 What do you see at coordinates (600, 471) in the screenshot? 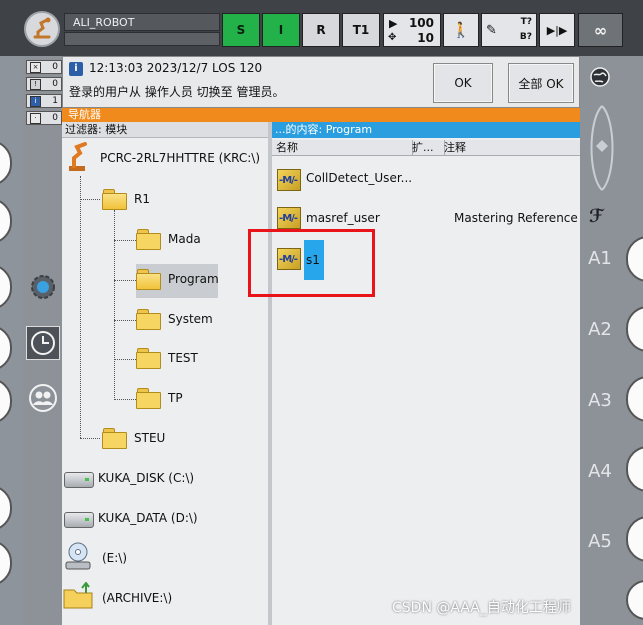
I see `axis-label-a4: A4` at bounding box center [600, 471].